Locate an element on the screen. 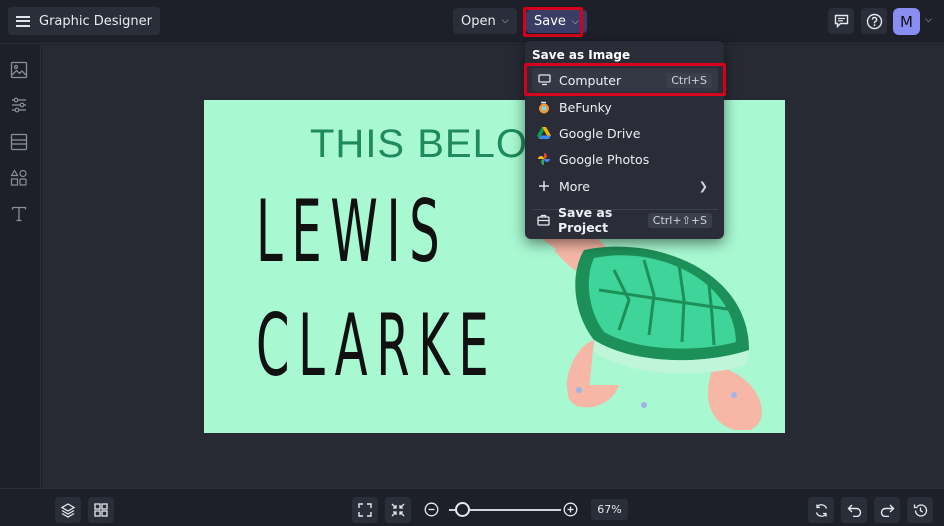 This screenshot has height=526, width=944. shortcut-badge: Ctrl+⇧+S is located at coordinates (679, 220).